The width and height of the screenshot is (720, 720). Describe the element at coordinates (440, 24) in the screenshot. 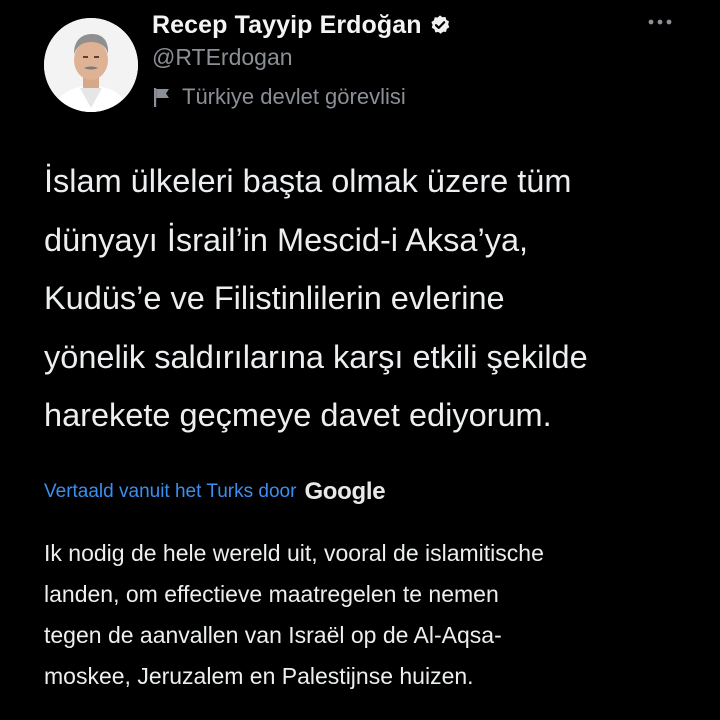

I see `verified-badge-icon` at that location.